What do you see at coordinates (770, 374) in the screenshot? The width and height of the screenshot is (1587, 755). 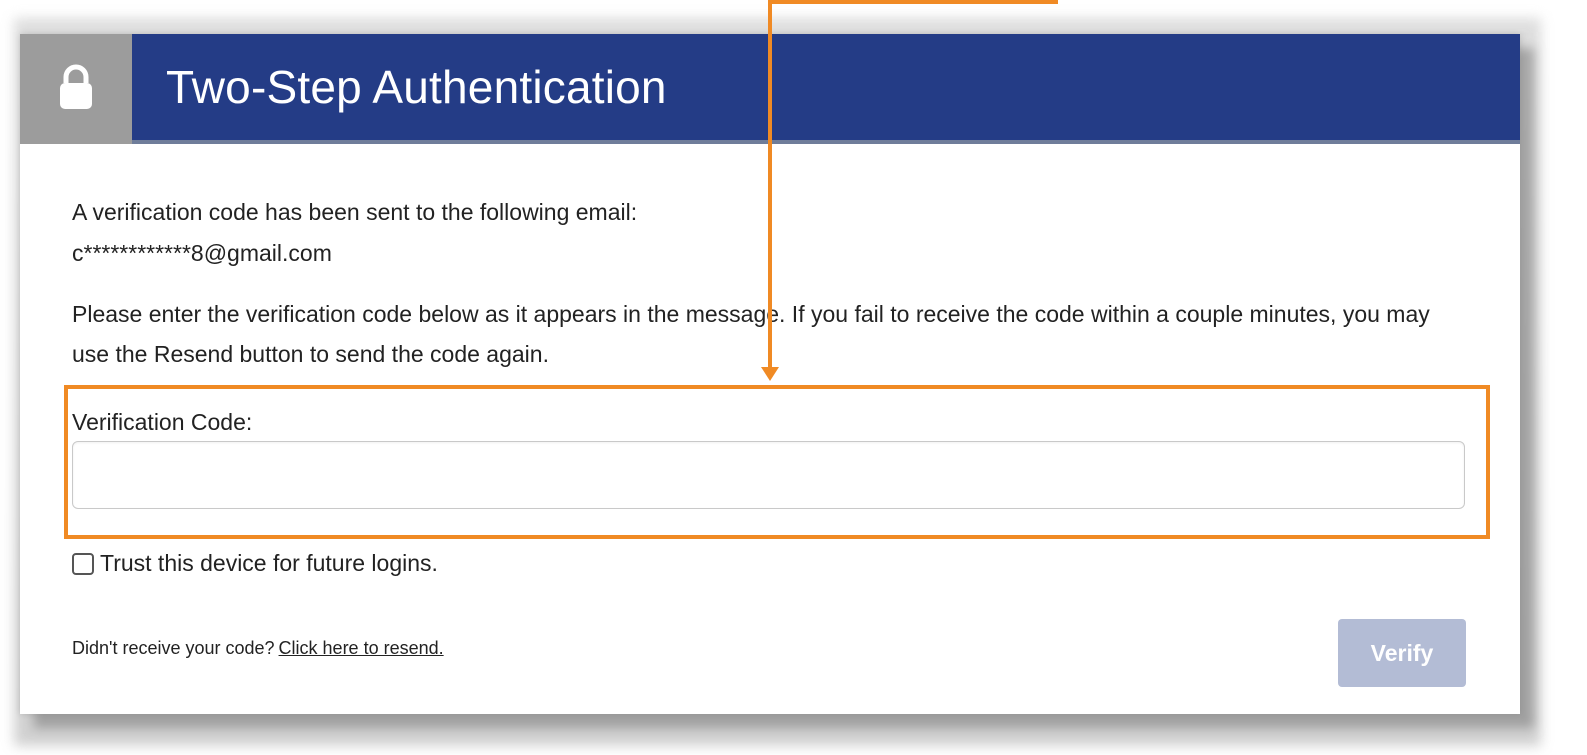 I see `annotation-arrow-head` at bounding box center [770, 374].